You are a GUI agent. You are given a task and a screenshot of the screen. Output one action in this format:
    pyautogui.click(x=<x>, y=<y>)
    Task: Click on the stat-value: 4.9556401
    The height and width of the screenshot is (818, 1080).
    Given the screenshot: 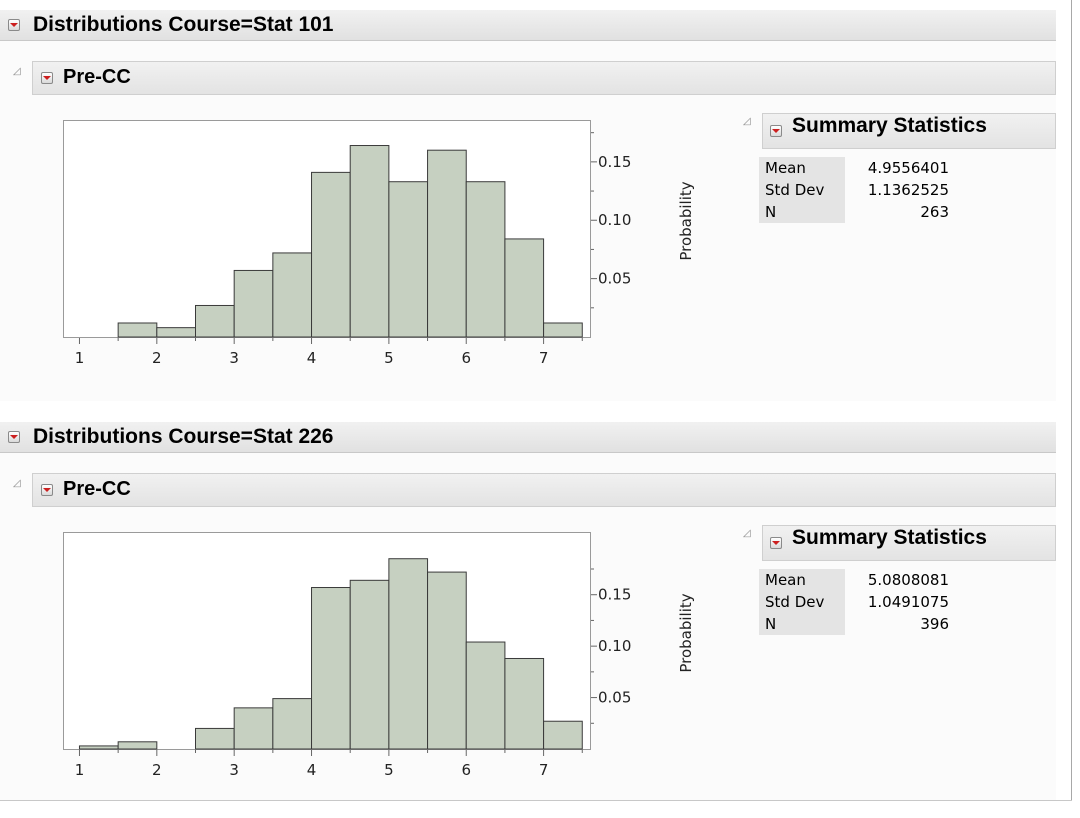 What is the action you would take?
    pyautogui.click(x=908, y=168)
    